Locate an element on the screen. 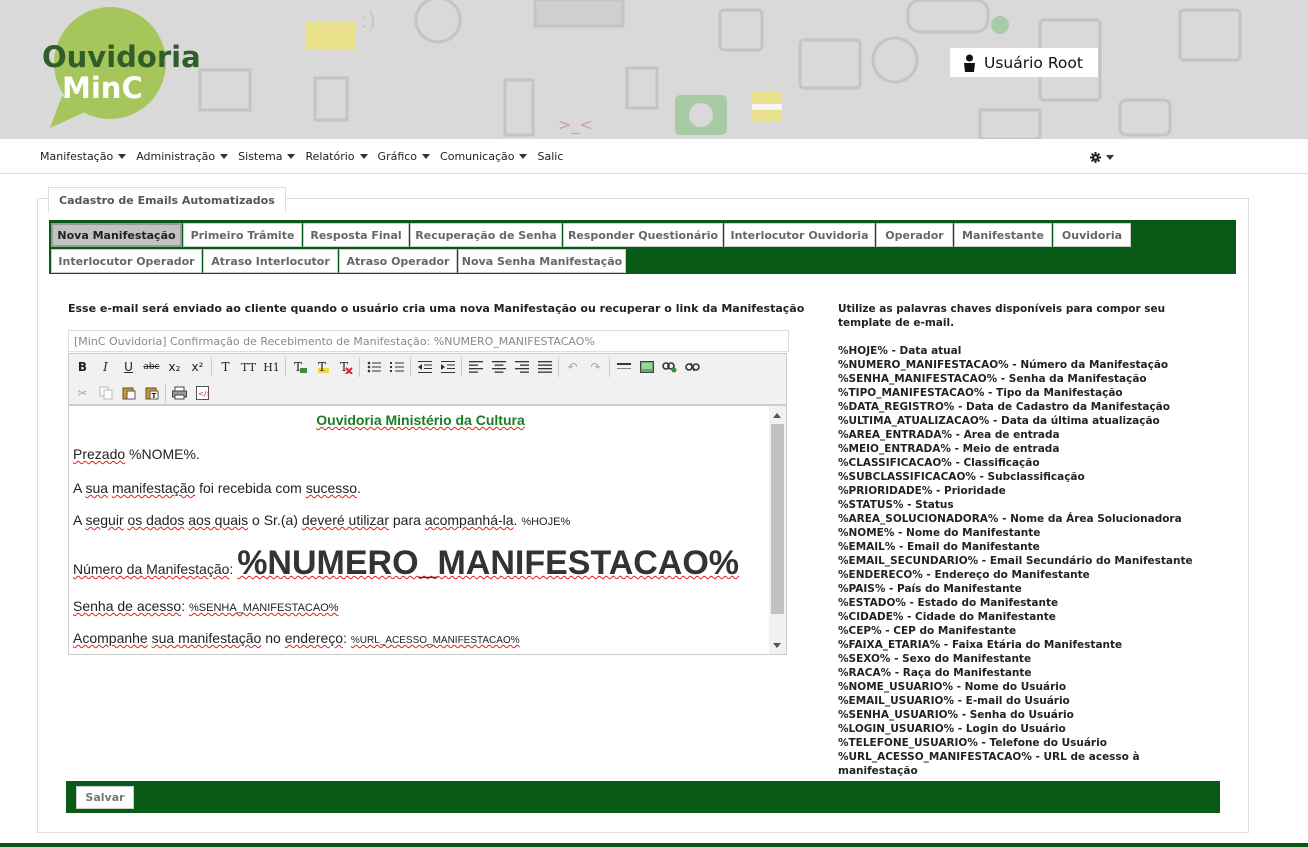 This screenshot has height=847, width=1308. user-name: Usuário Root is located at coordinates (1033, 62).